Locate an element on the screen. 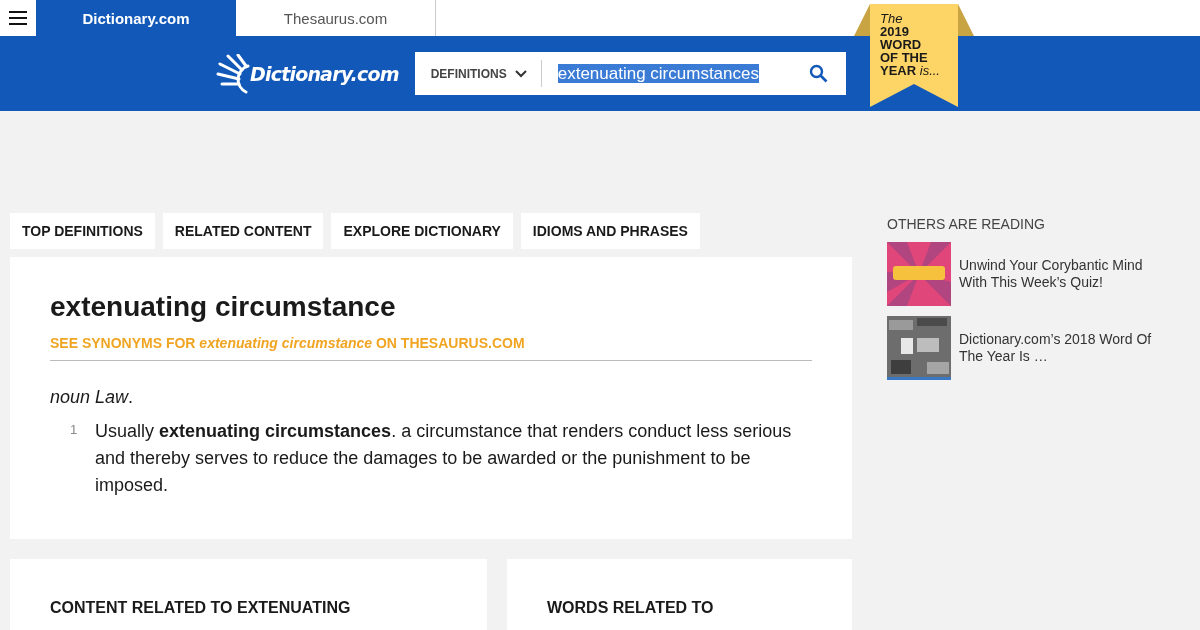  section-tab: RELATED CONTENT is located at coordinates (243, 231).